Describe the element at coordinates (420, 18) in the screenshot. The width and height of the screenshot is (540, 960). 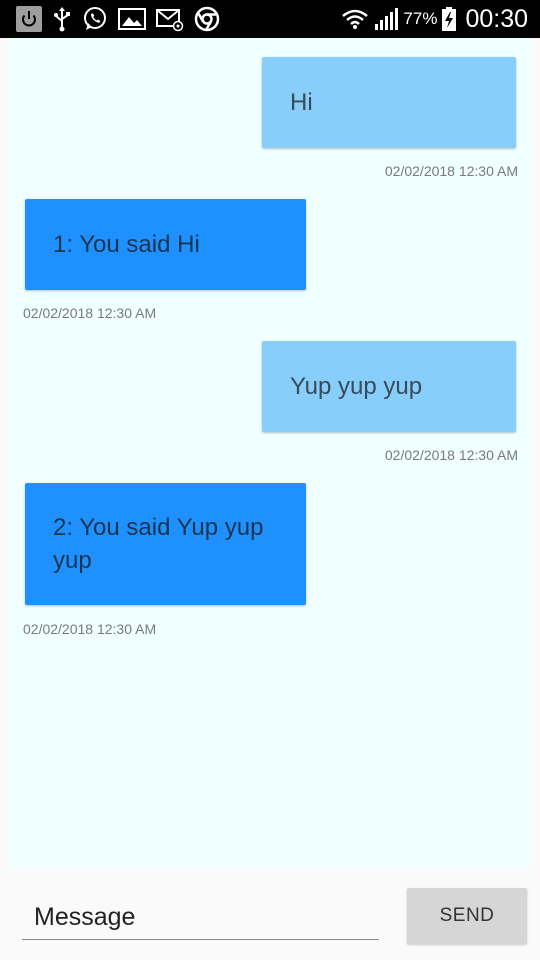
I see `battery-percentage: 77%` at that location.